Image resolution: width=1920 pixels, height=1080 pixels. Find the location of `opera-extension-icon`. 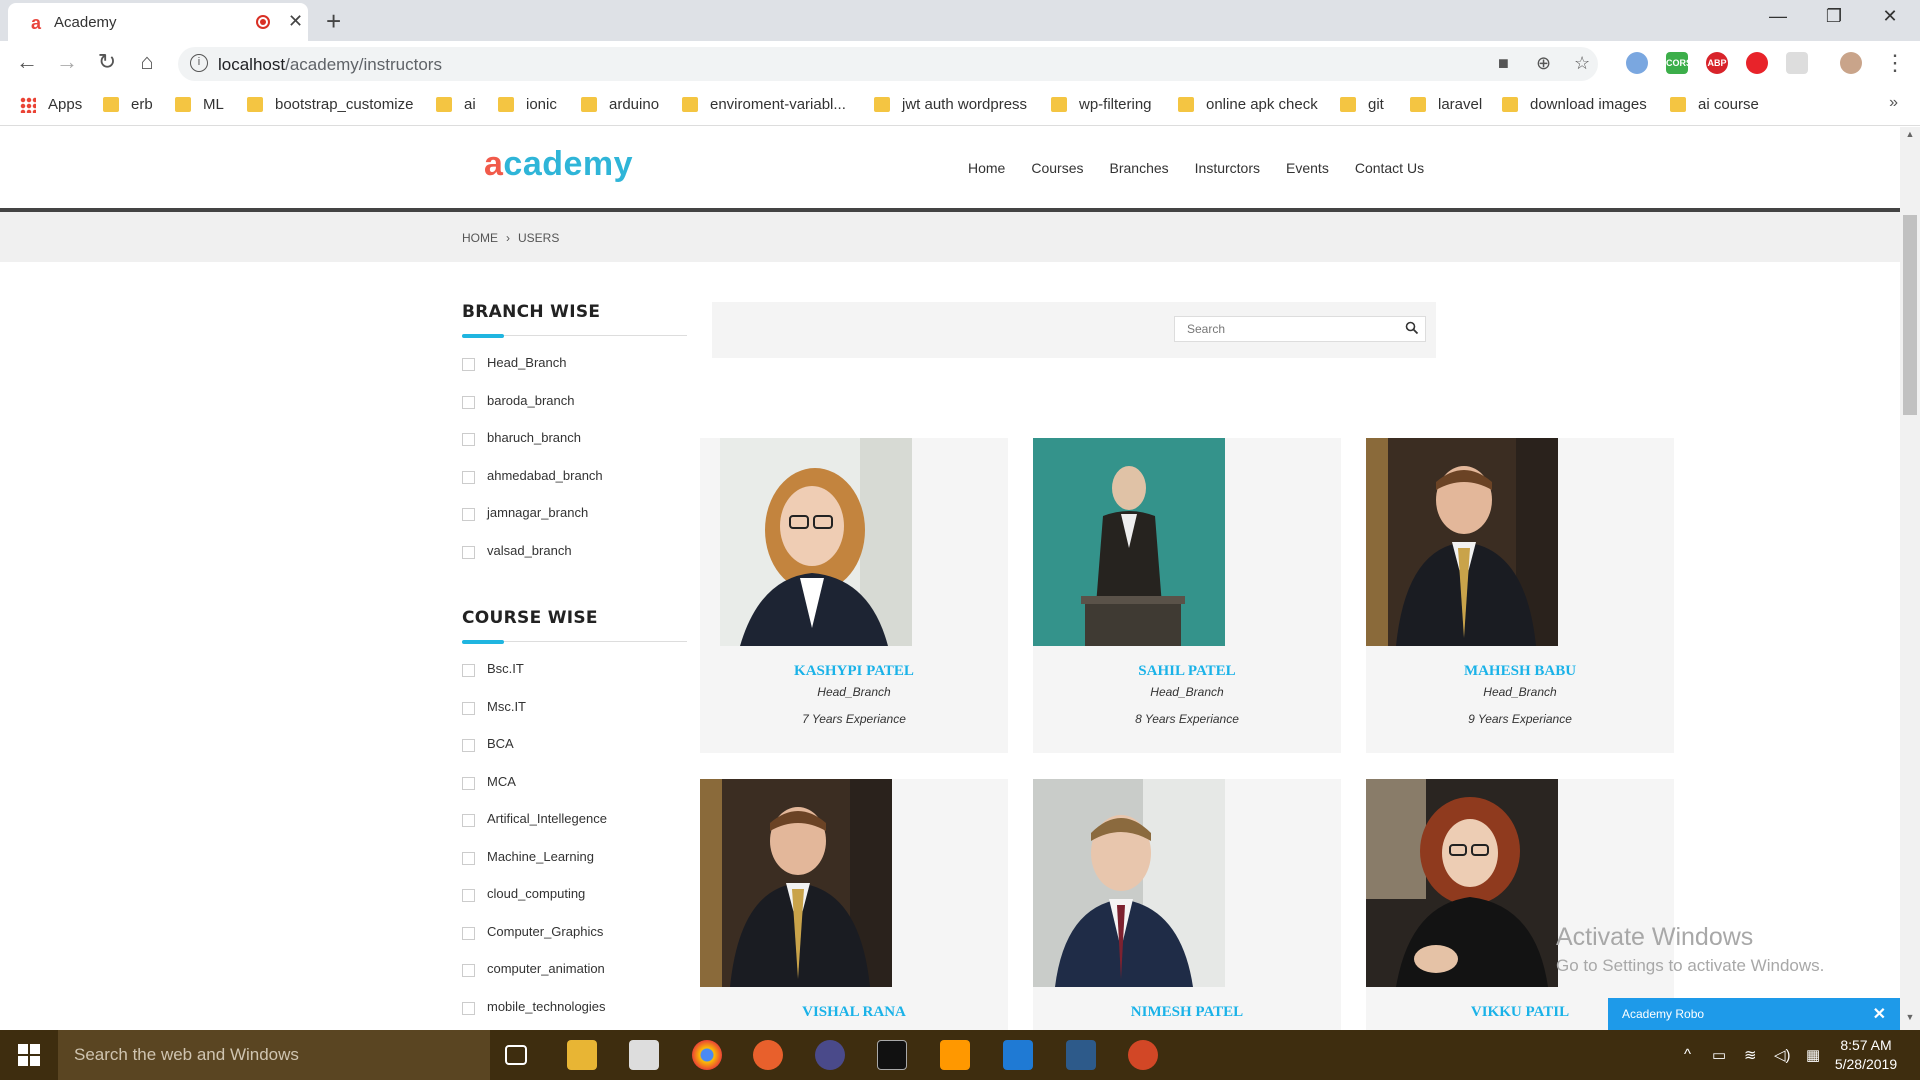

opera-extension-icon is located at coordinates (1757, 63).